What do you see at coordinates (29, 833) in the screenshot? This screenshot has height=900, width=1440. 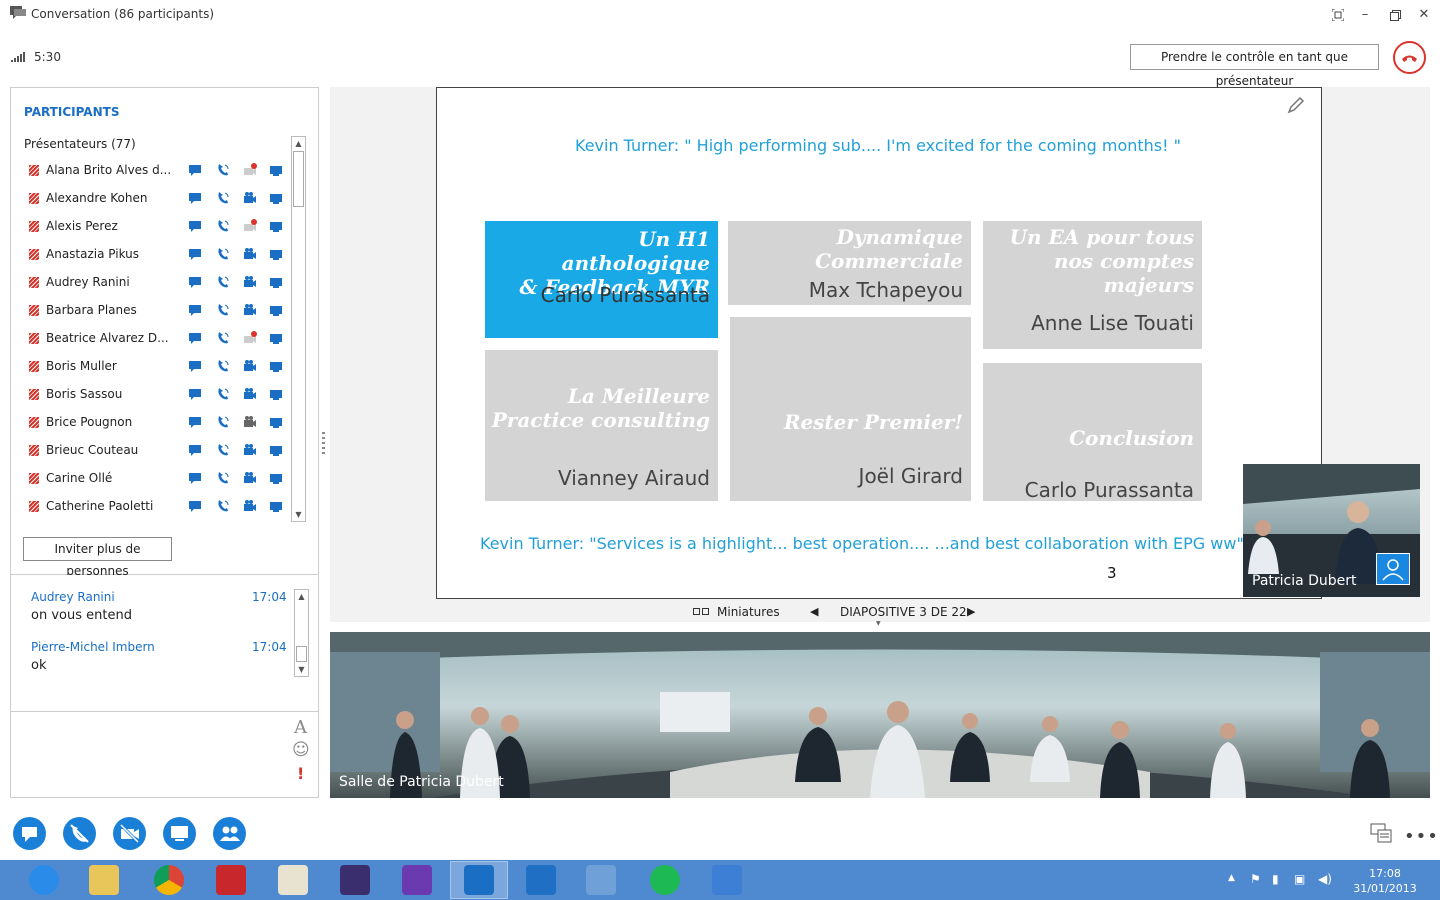 I see `im-button` at bounding box center [29, 833].